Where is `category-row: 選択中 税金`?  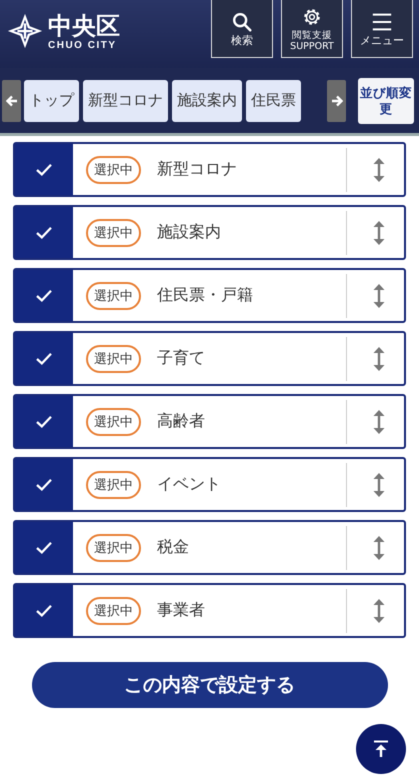 category-row: 選択中 税金 is located at coordinates (209, 547).